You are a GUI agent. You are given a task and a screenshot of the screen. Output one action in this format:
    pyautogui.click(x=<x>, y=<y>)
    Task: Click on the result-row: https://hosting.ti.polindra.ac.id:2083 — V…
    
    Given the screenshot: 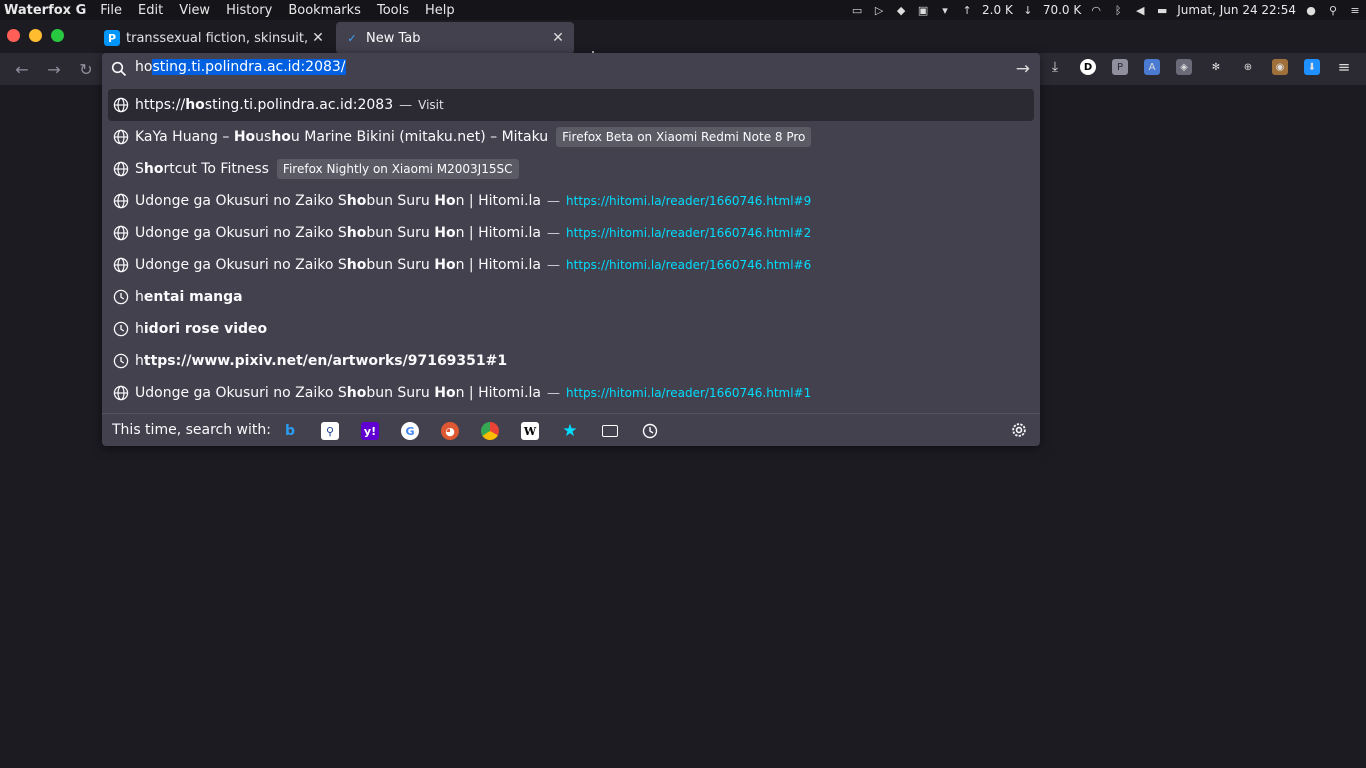 What is the action you would take?
    pyautogui.click(x=571, y=105)
    